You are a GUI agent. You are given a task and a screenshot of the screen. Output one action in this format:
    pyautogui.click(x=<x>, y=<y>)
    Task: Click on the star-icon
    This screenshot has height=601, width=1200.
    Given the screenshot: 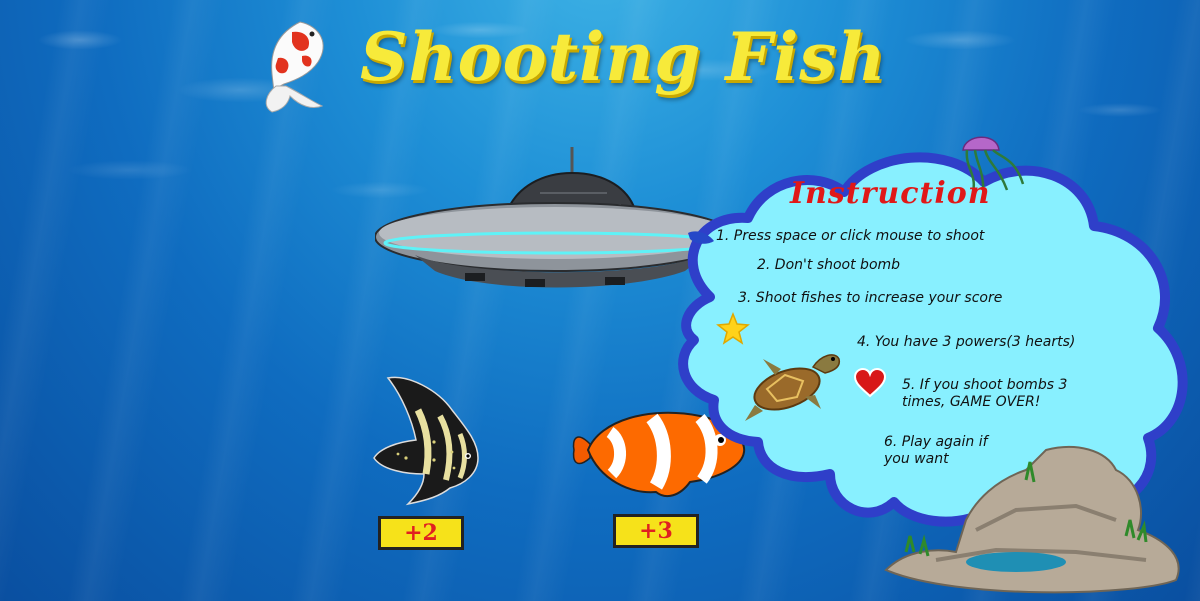 What is the action you would take?
    pyautogui.click(x=733, y=328)
    